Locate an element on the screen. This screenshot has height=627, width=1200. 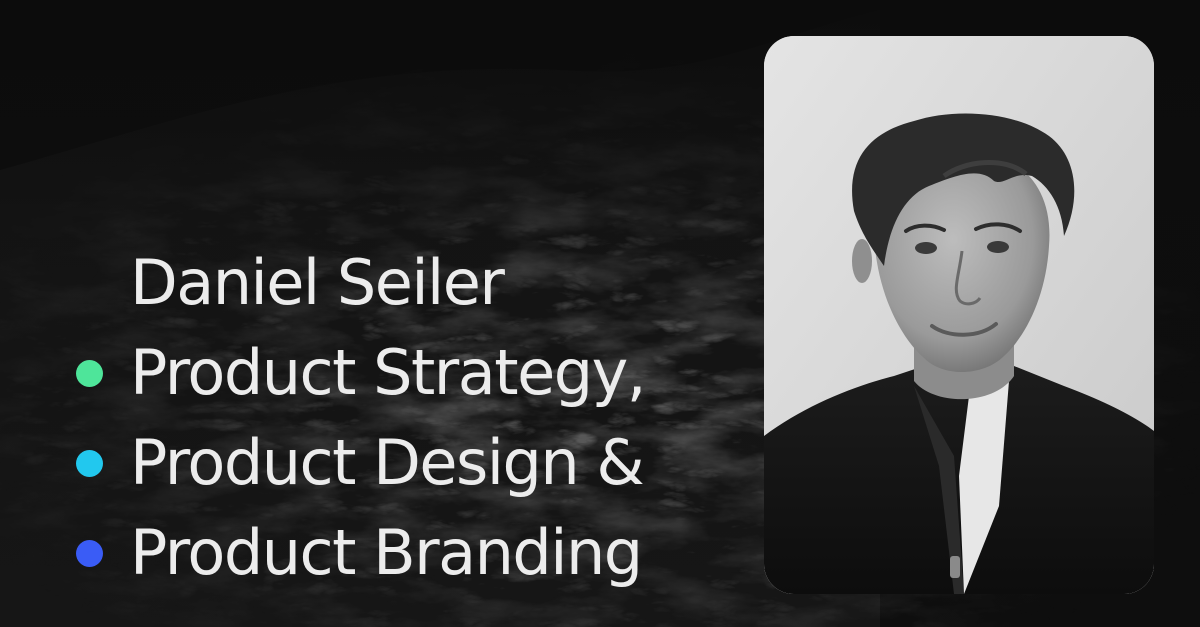
service-label: Product Strategy, is located at coordinates (388, 372).